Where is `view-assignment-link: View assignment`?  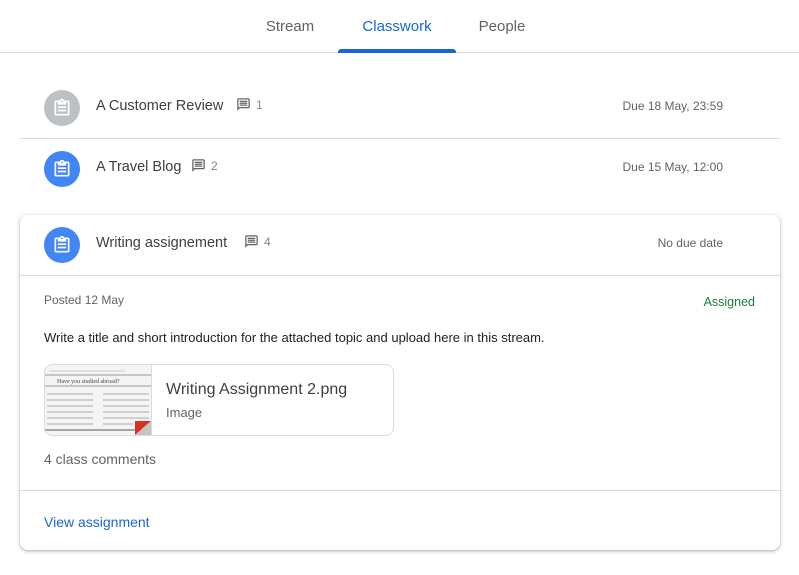
view-assignment-link: View assignment is located at coordinates (97, 522).